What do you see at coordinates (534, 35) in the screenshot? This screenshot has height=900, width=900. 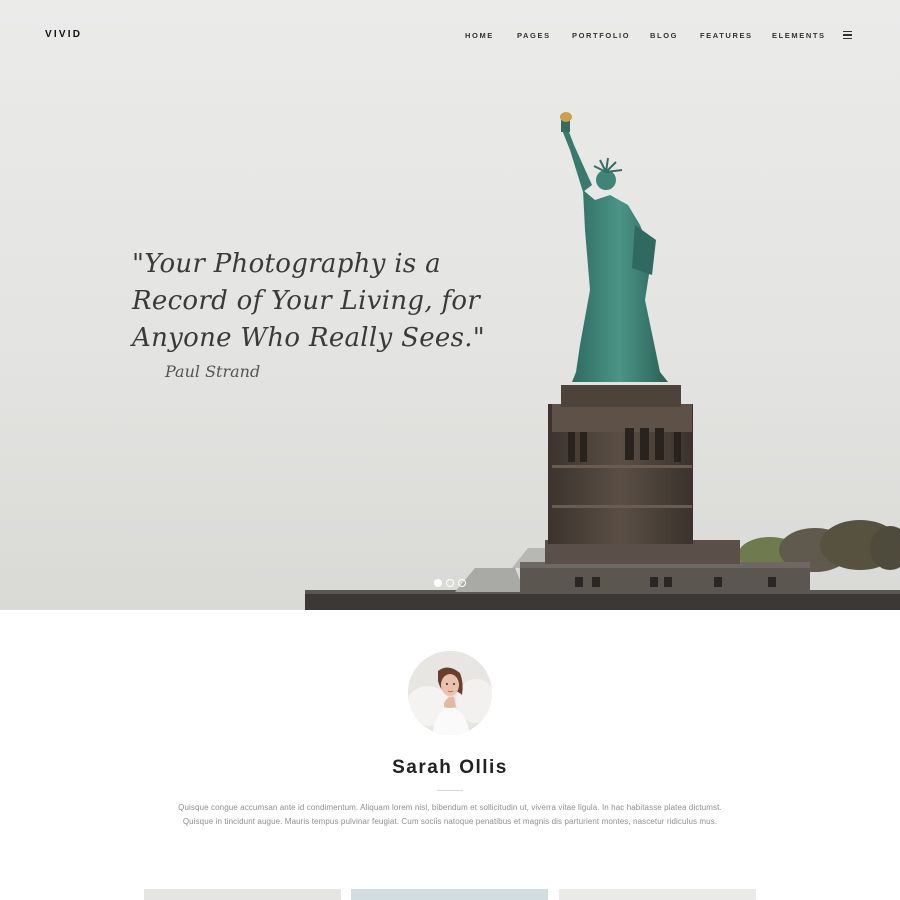 I see `nav-item-pages: PAGES` at bounding box center [534, 35].